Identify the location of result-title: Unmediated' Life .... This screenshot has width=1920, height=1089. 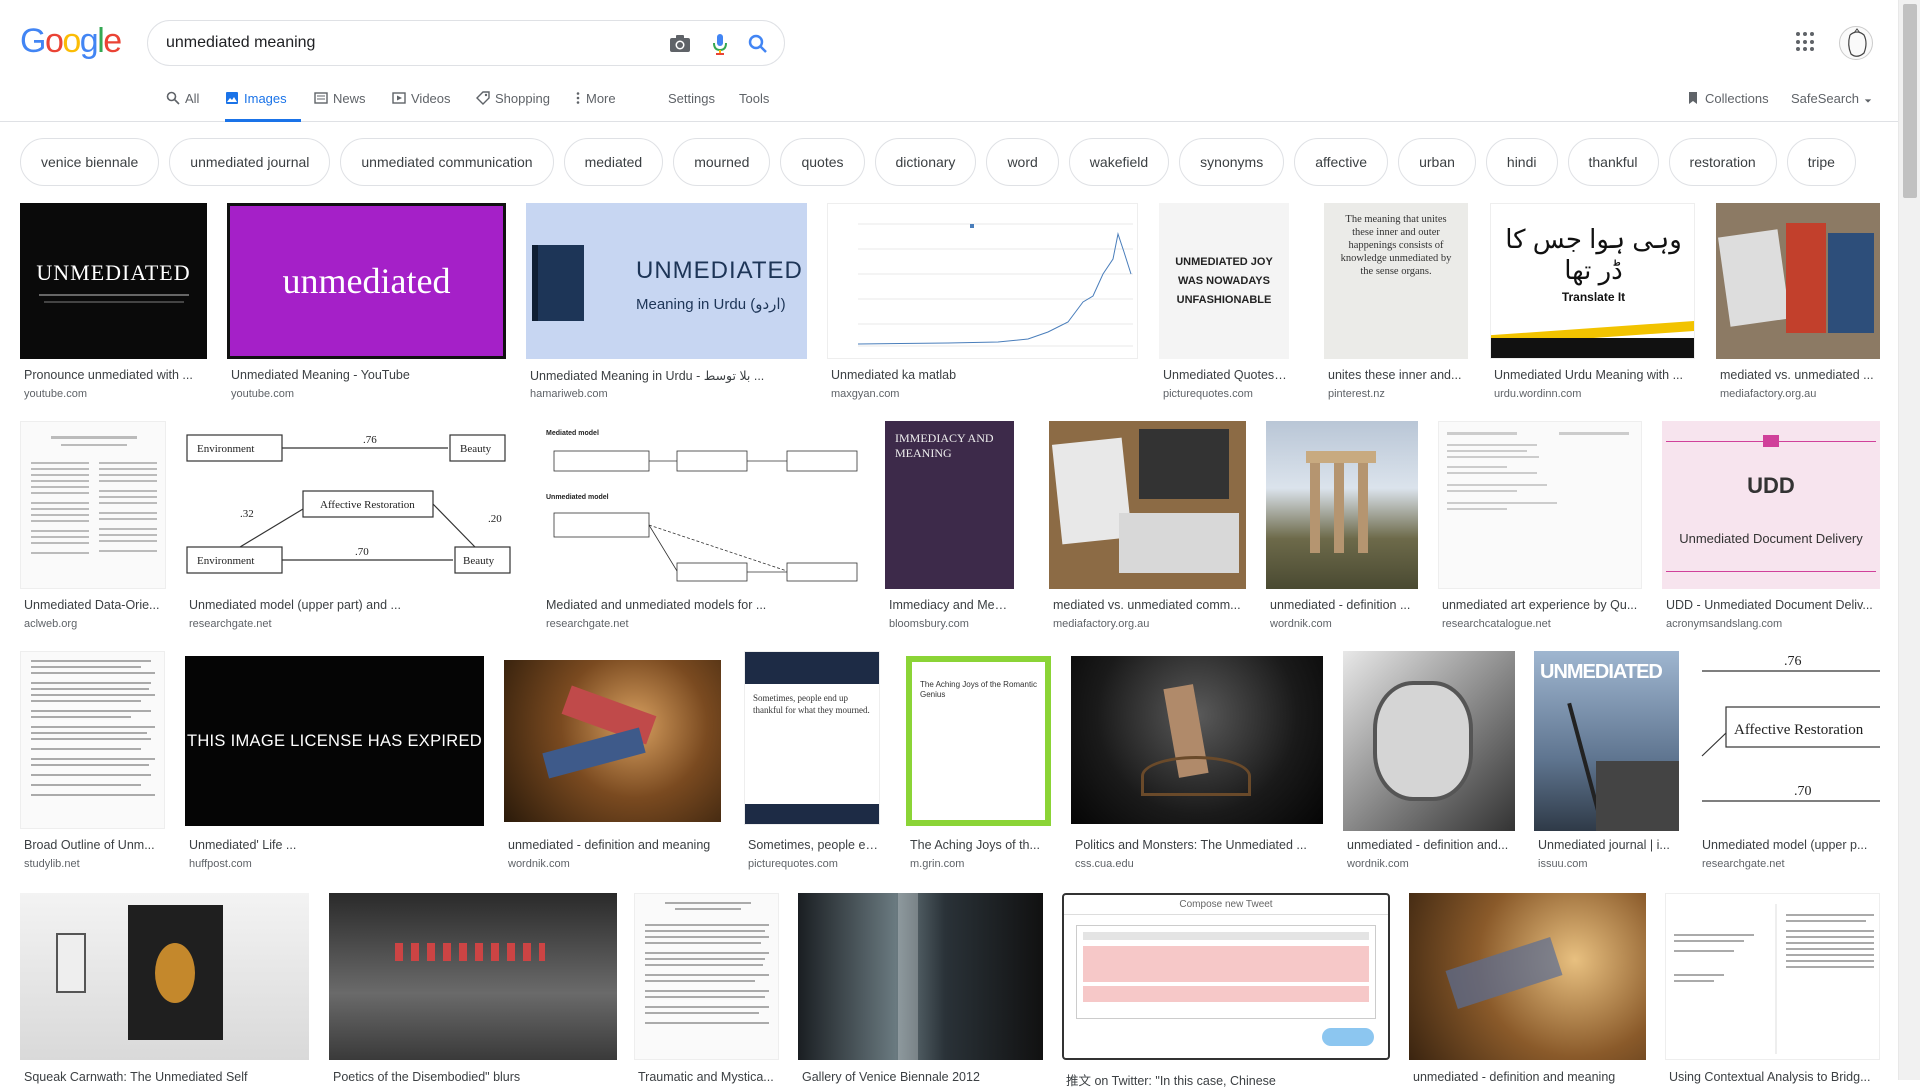
(336, 845).